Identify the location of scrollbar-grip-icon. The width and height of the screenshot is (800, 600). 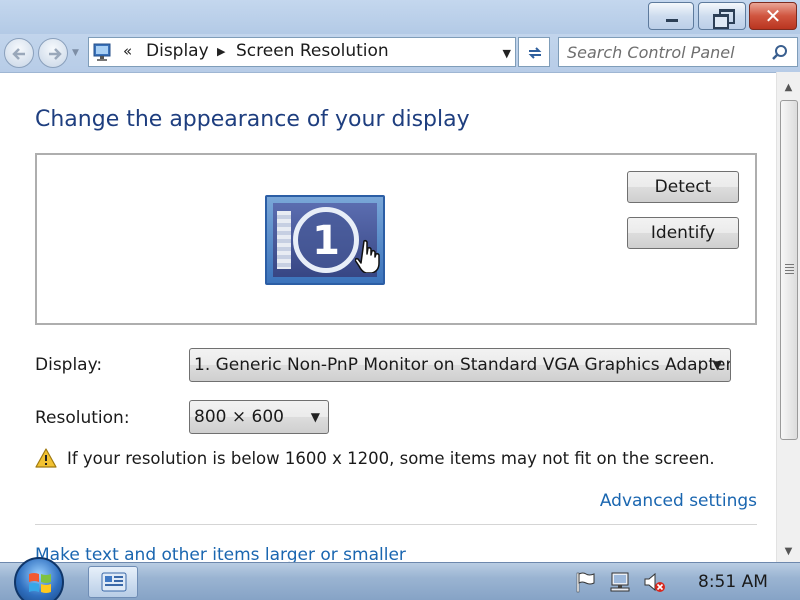
(789, 270).